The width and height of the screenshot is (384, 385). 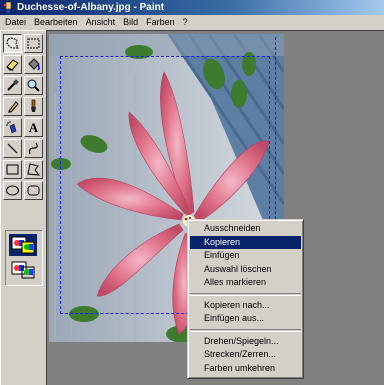 I want to click on magnifier-icon, so click(x=33, y=85).